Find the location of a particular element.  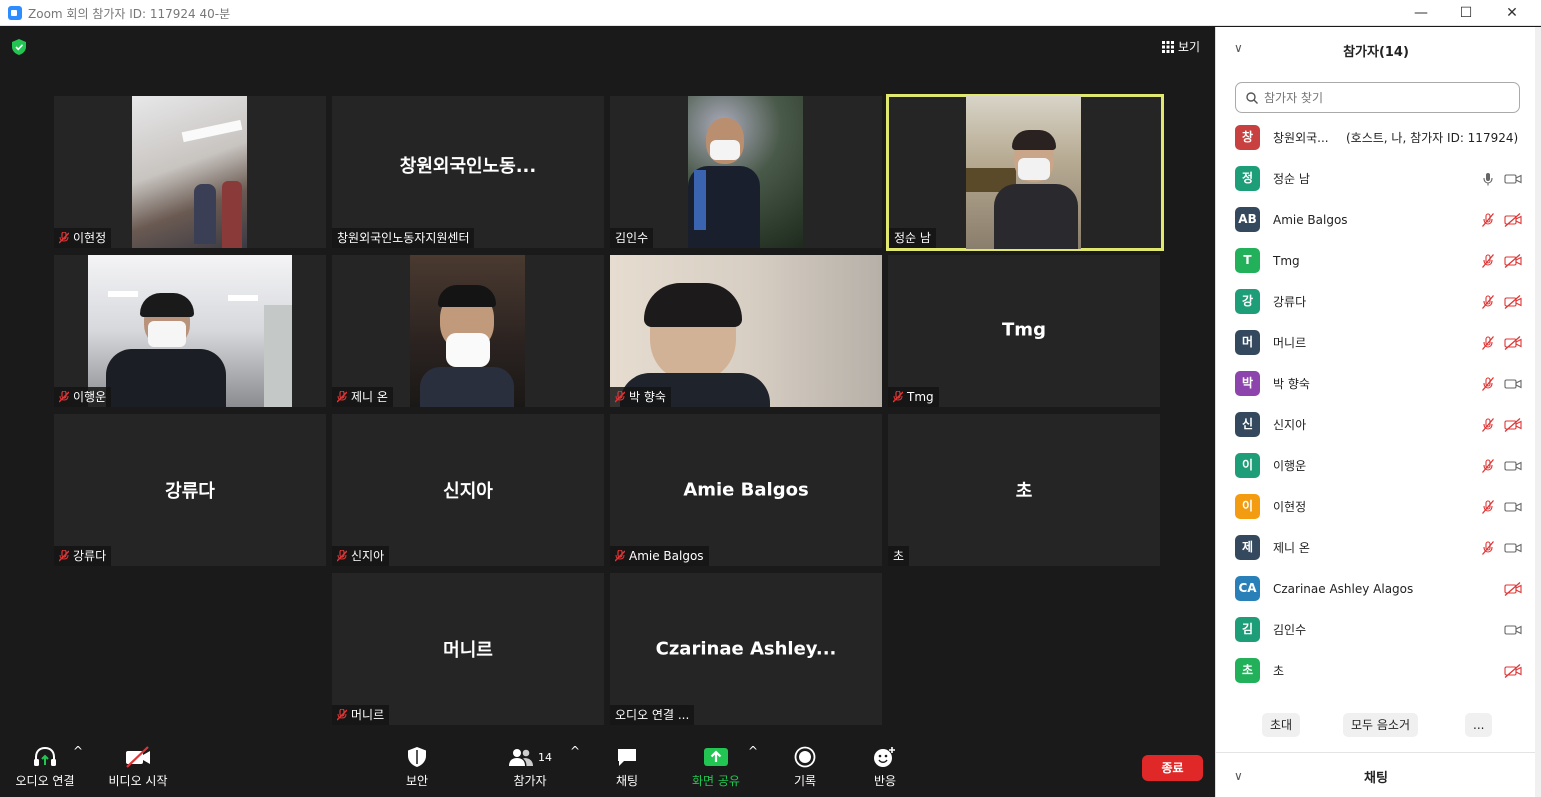

mic-on-icon is located at coordinates (1488, 179).